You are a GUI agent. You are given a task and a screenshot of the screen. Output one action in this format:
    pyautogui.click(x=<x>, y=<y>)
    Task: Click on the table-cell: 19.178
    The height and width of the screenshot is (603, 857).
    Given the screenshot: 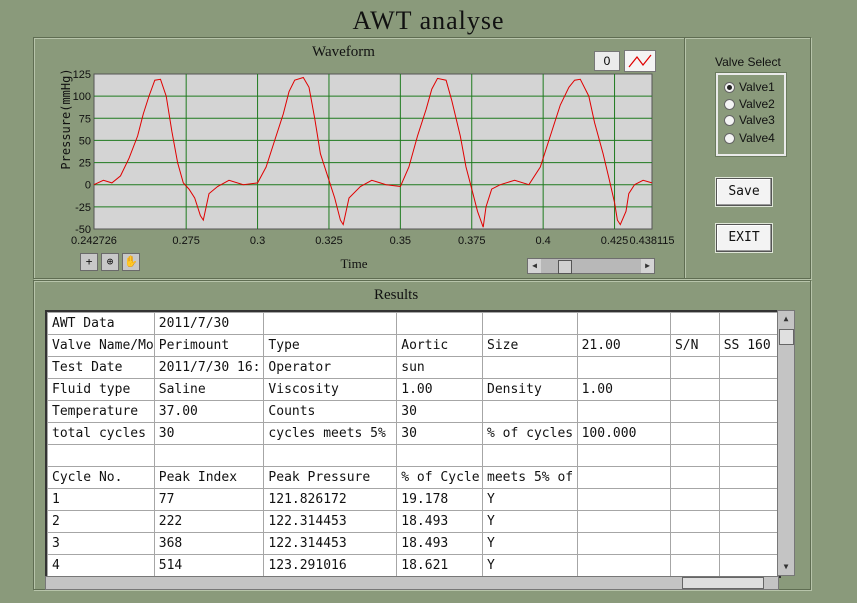 What is the action you would take?
    pyautogui.click(x=439, y=499)
    